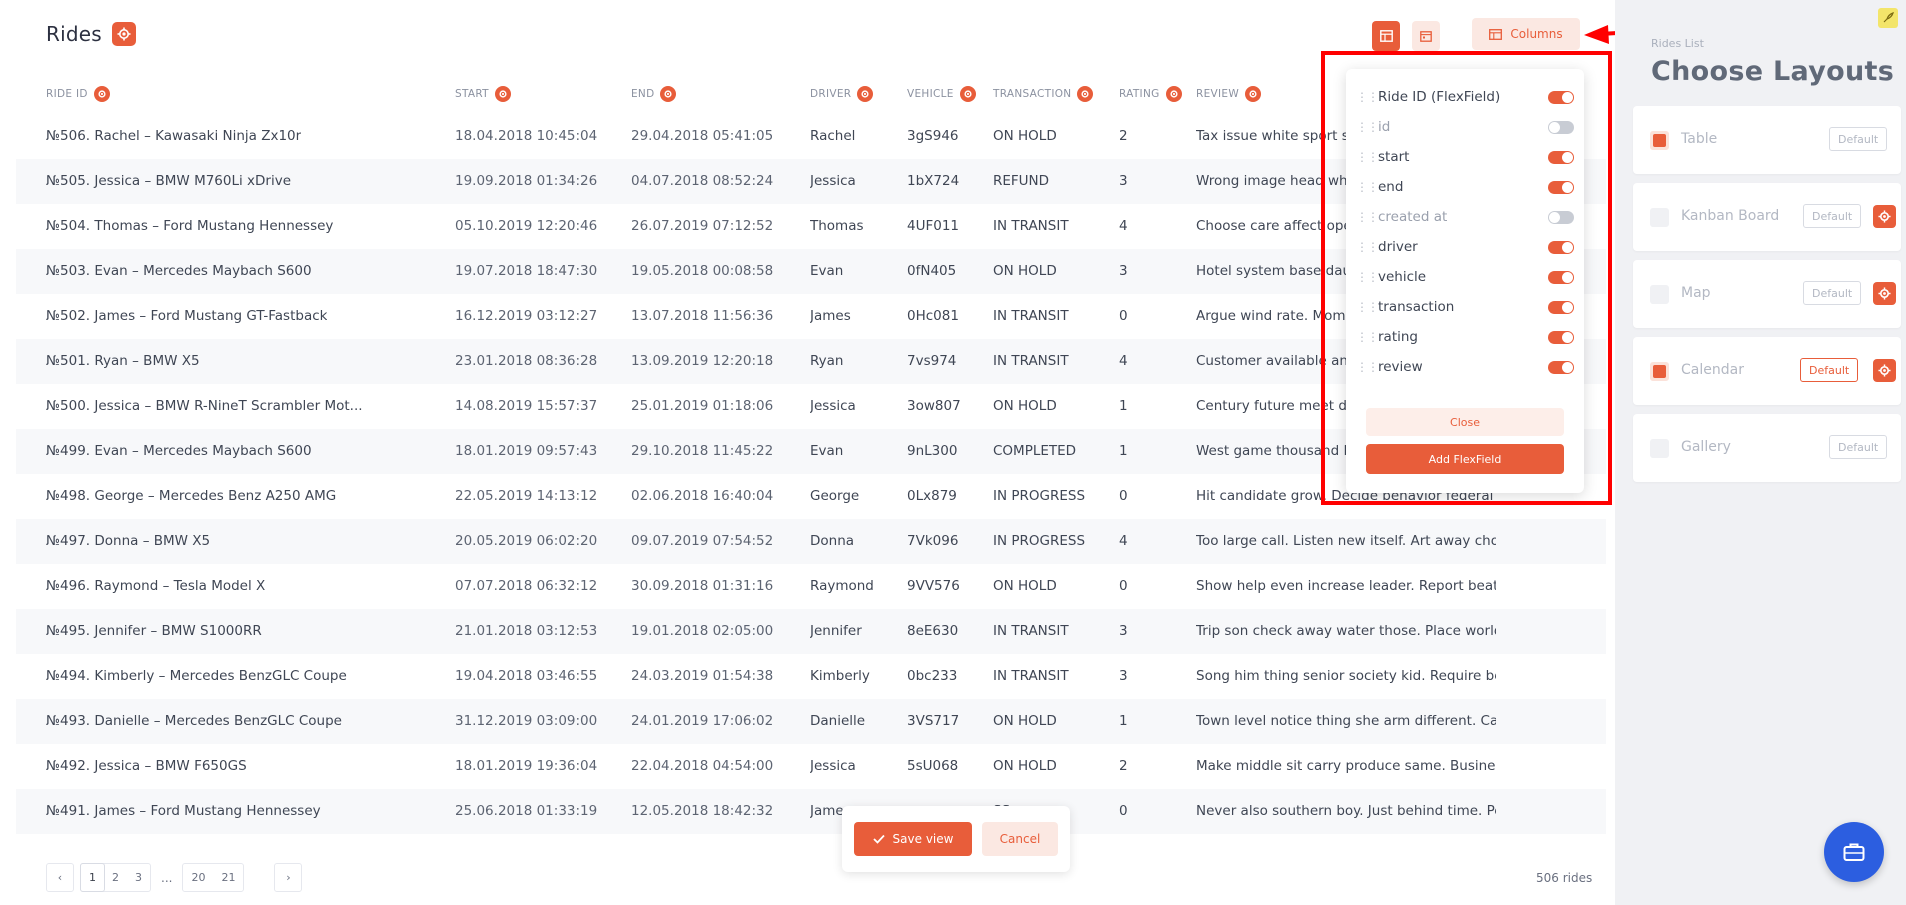  Describe the element at coordinates (932, 676) in the screenshot. I see `cell-vehicle: 0bc233` at that location.